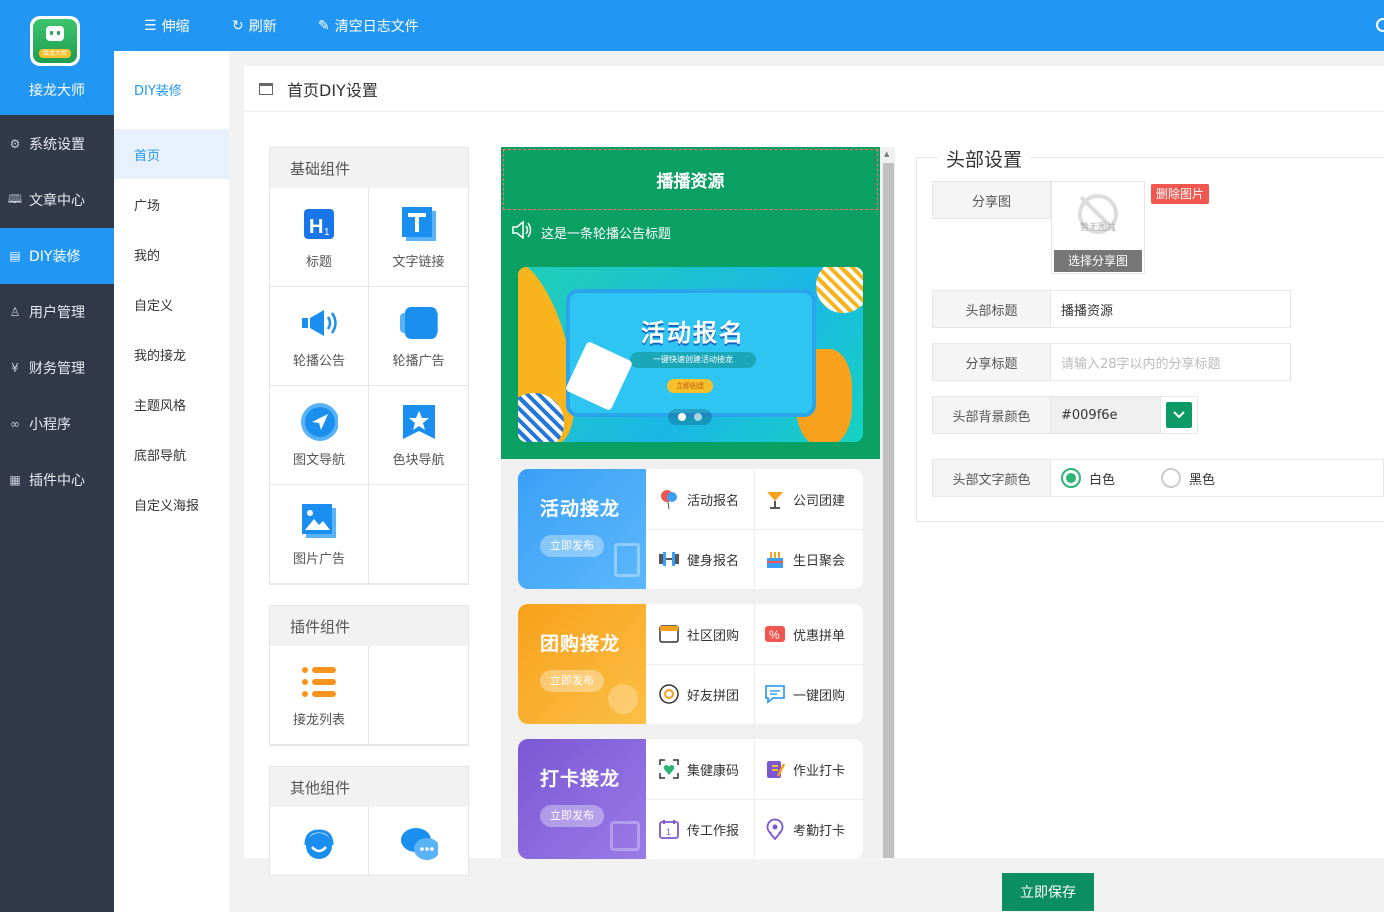 Image resolution: width=1384 pixels, height=912 pixels. What do you see at coordinates (808, 559) in the screenshot?
I see `card-item-birthday-party: 生日聚会` at bounding box center [808, 559].